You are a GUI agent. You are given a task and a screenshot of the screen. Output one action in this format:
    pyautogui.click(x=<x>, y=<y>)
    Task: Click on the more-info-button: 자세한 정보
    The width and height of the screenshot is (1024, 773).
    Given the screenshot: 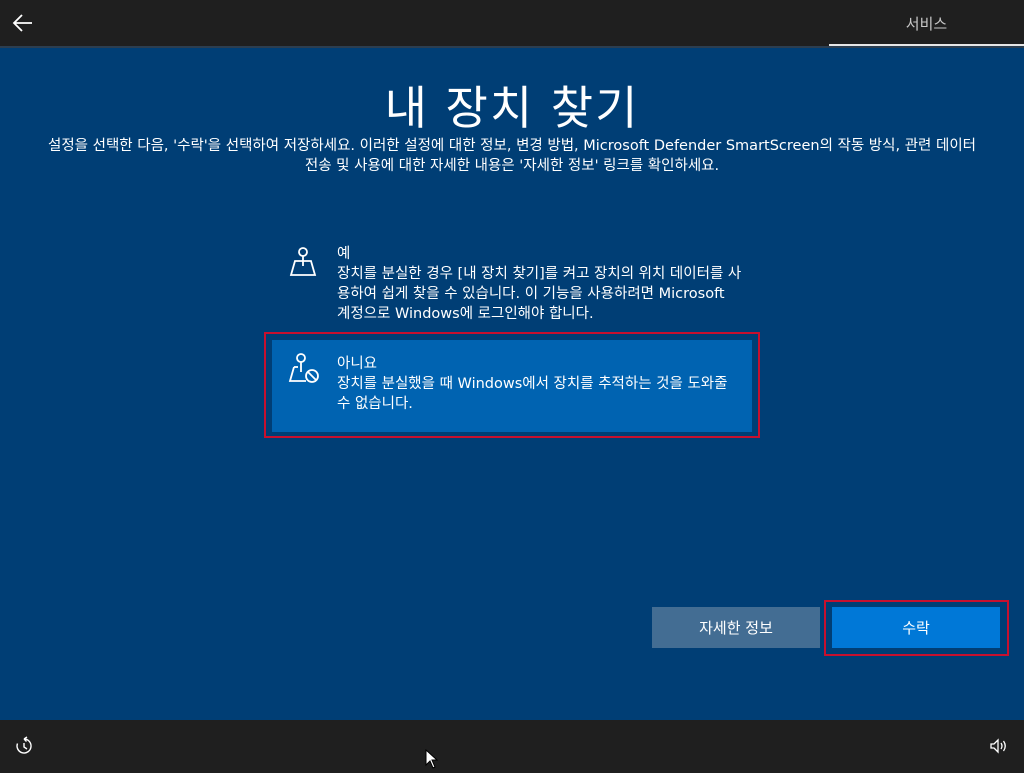 What is the action you would take?
    pyautogui.click(x=736, y=627)
    